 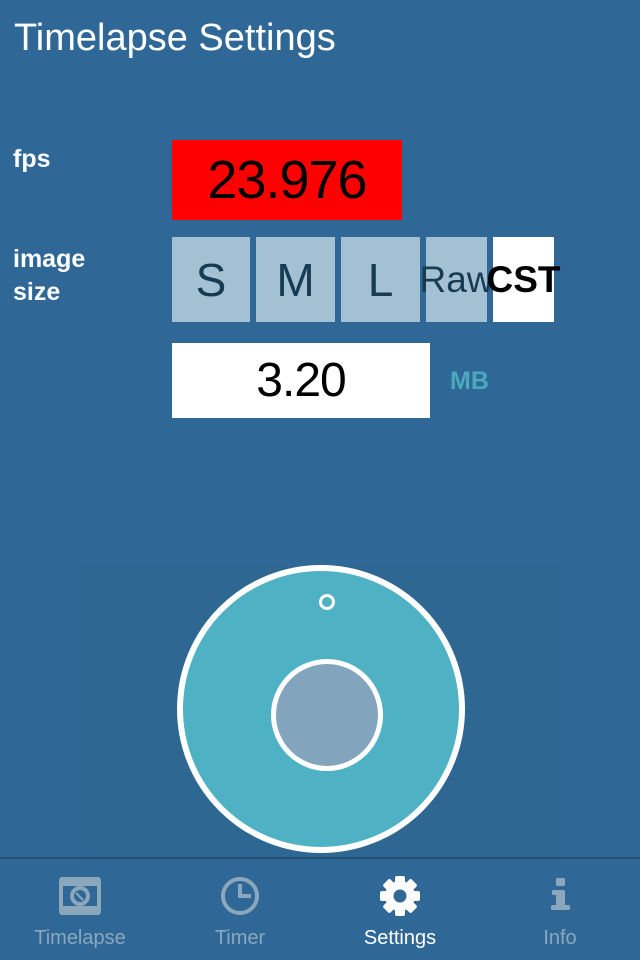 What do you see at coordinates (240, 938) in the screenshot?
I see `nav-item-timer-label: Timer` at bounding box center [240, 938].